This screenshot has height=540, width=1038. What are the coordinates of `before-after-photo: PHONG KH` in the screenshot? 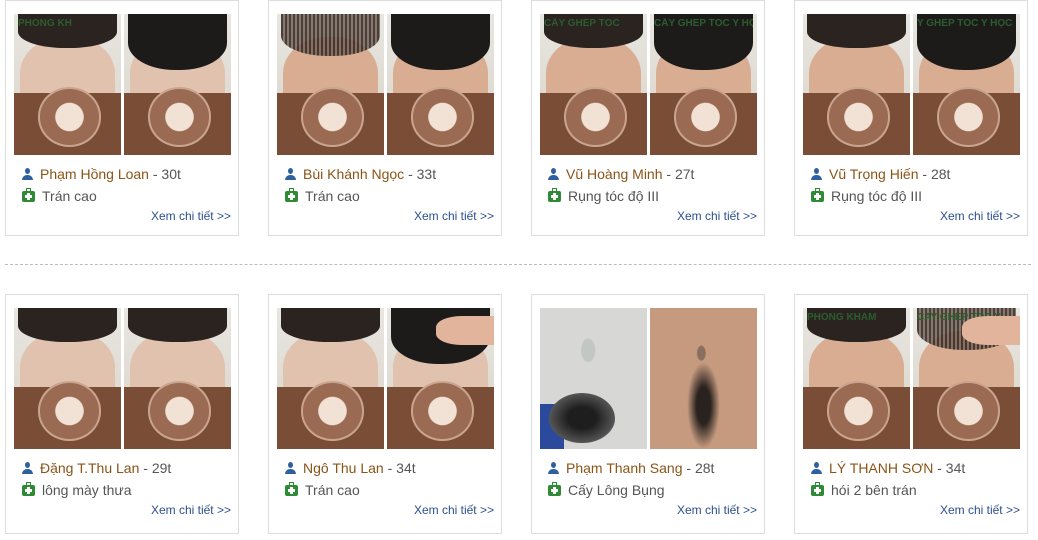 It's located at (122, 84).